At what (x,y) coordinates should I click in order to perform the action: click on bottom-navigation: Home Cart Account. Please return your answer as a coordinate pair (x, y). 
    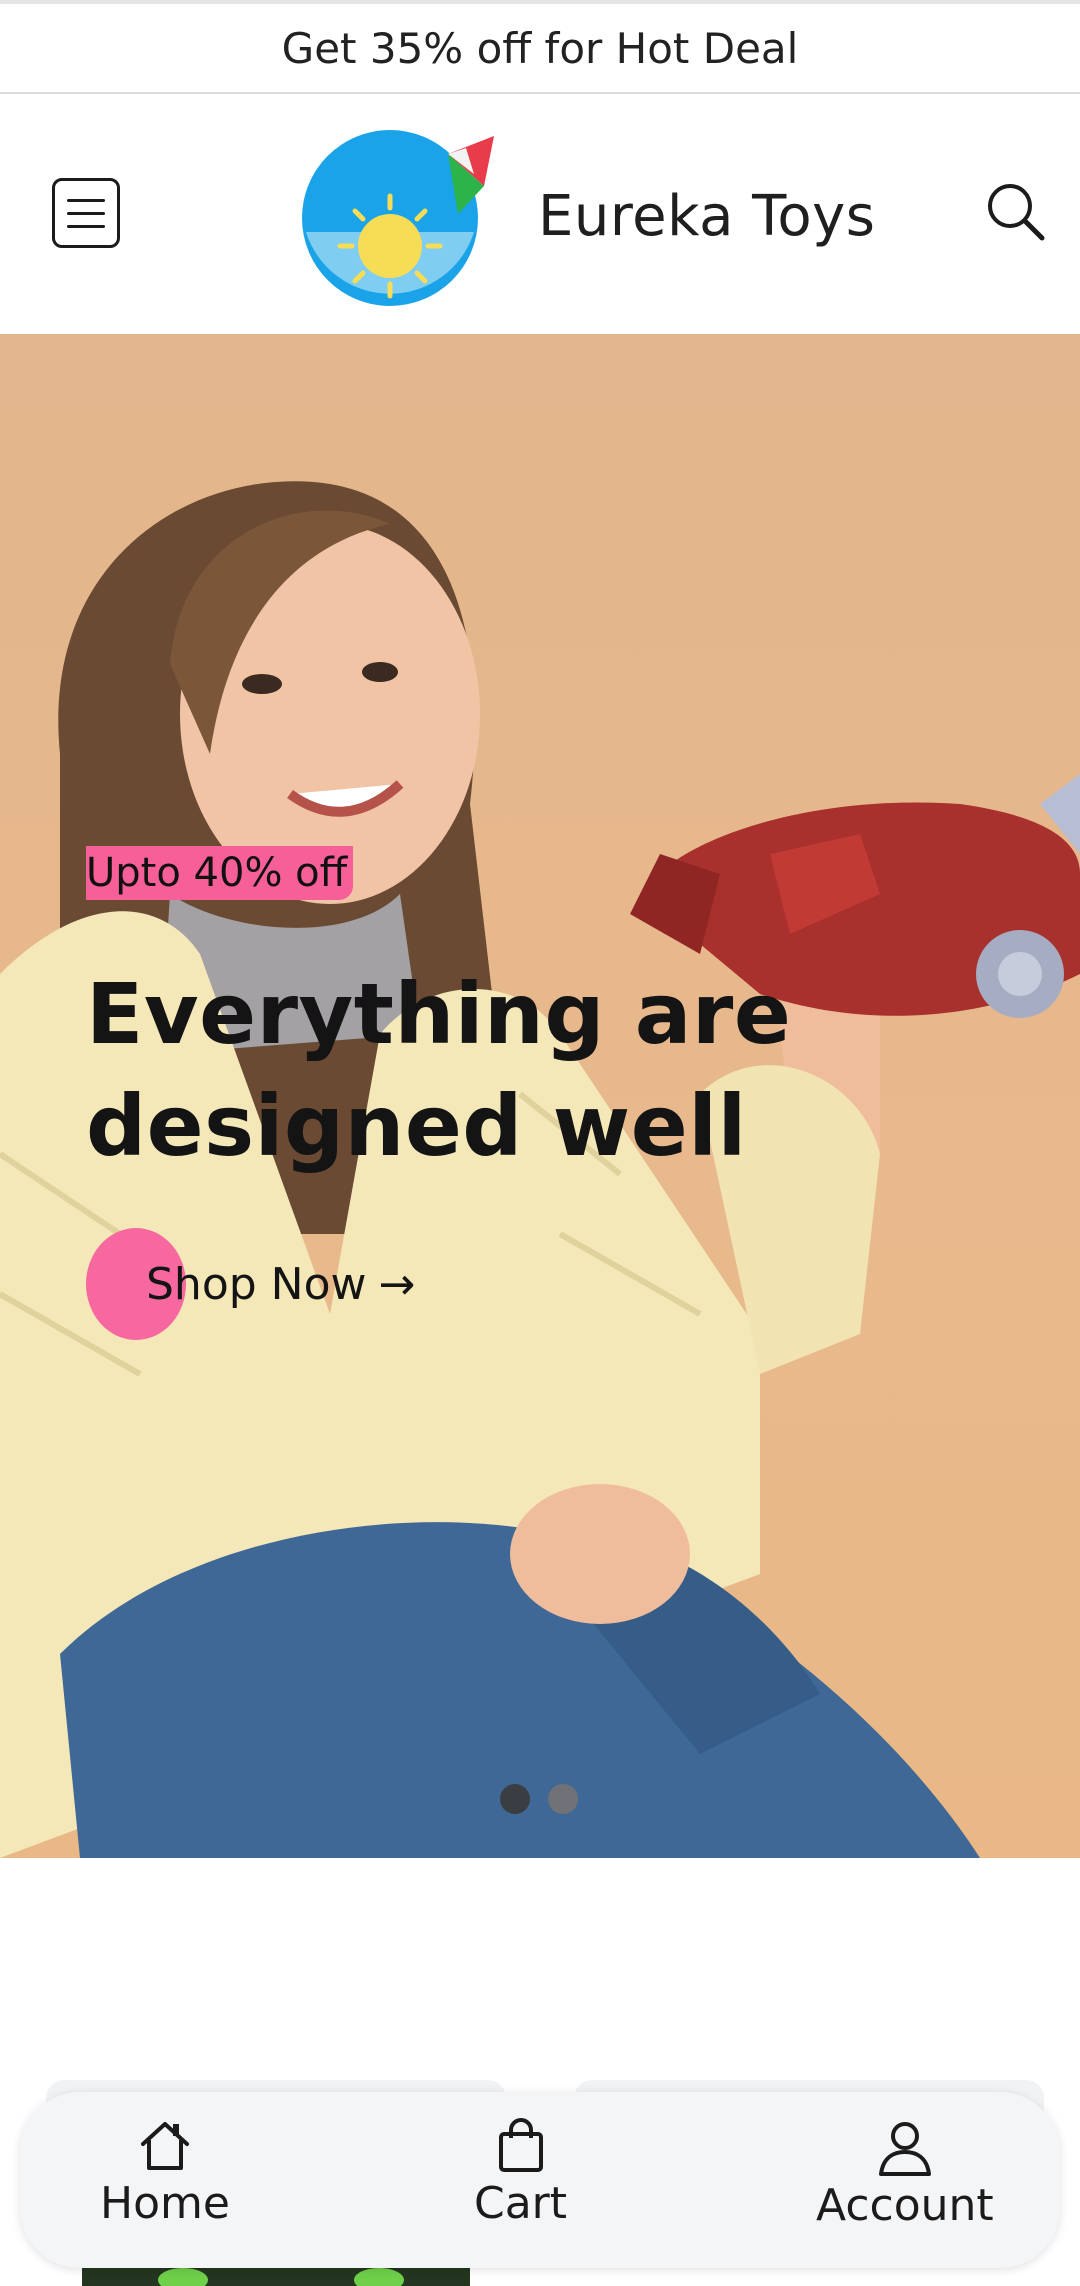
    Looking at the image, I should click on (540, 2180).